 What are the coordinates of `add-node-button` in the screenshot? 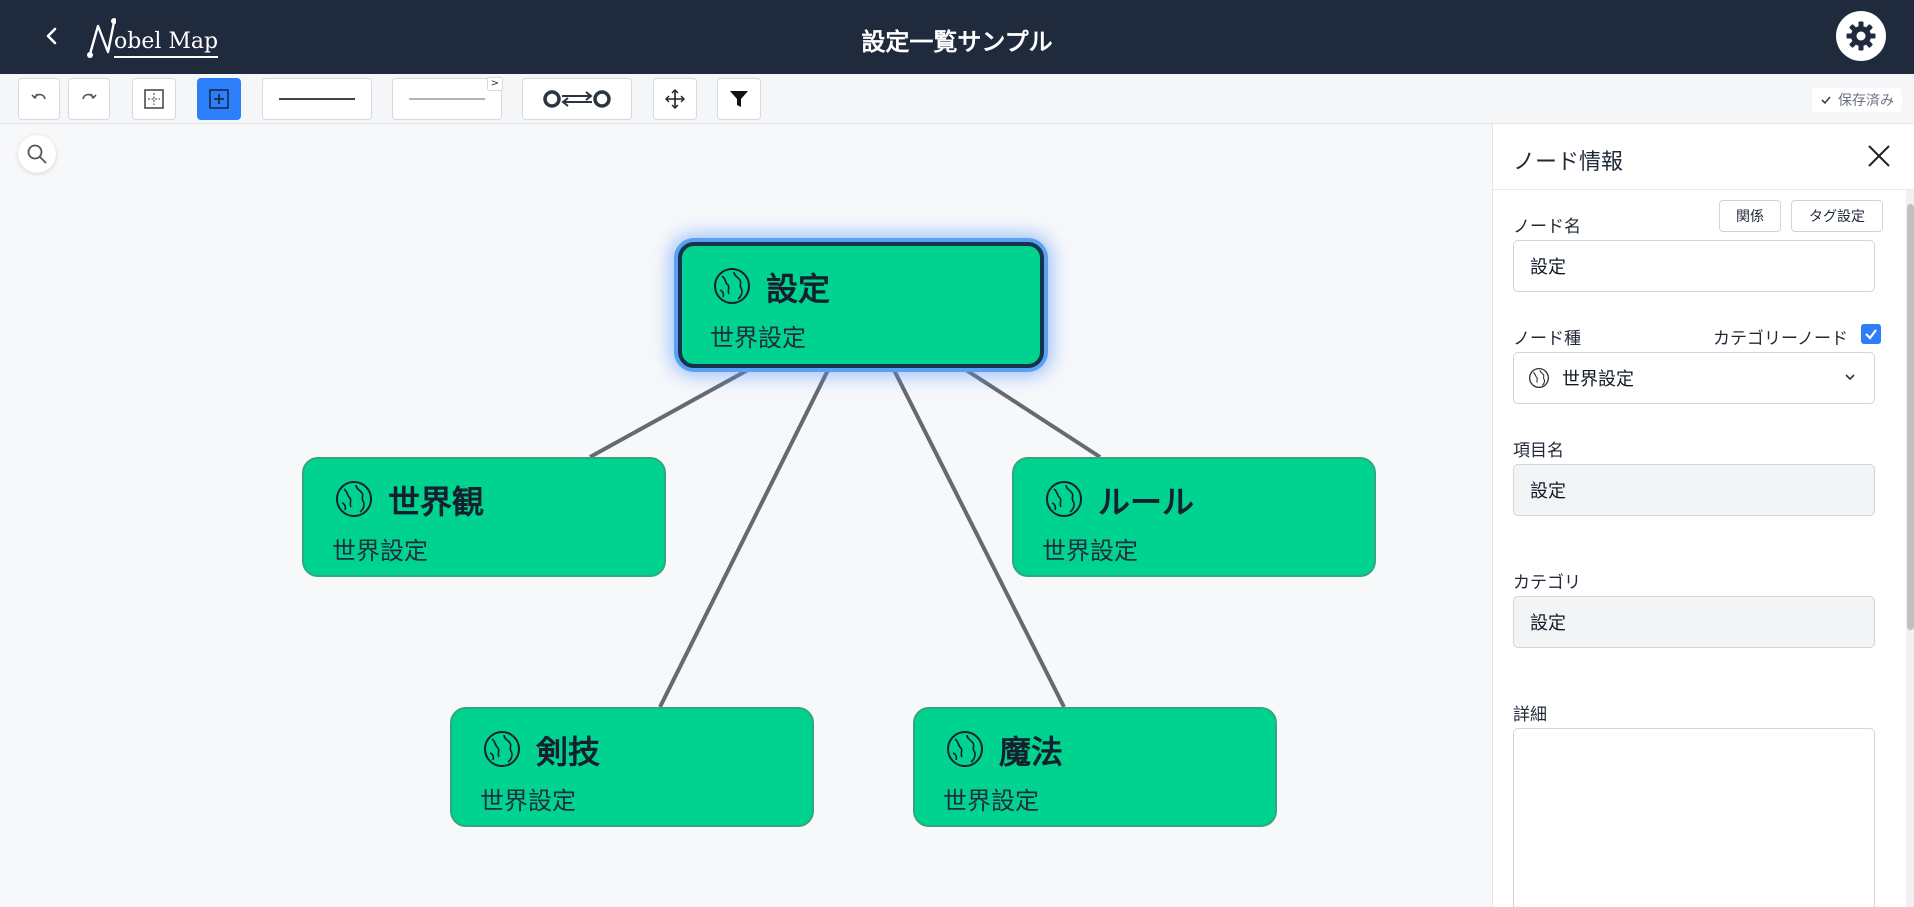 It's located at (219, 99).